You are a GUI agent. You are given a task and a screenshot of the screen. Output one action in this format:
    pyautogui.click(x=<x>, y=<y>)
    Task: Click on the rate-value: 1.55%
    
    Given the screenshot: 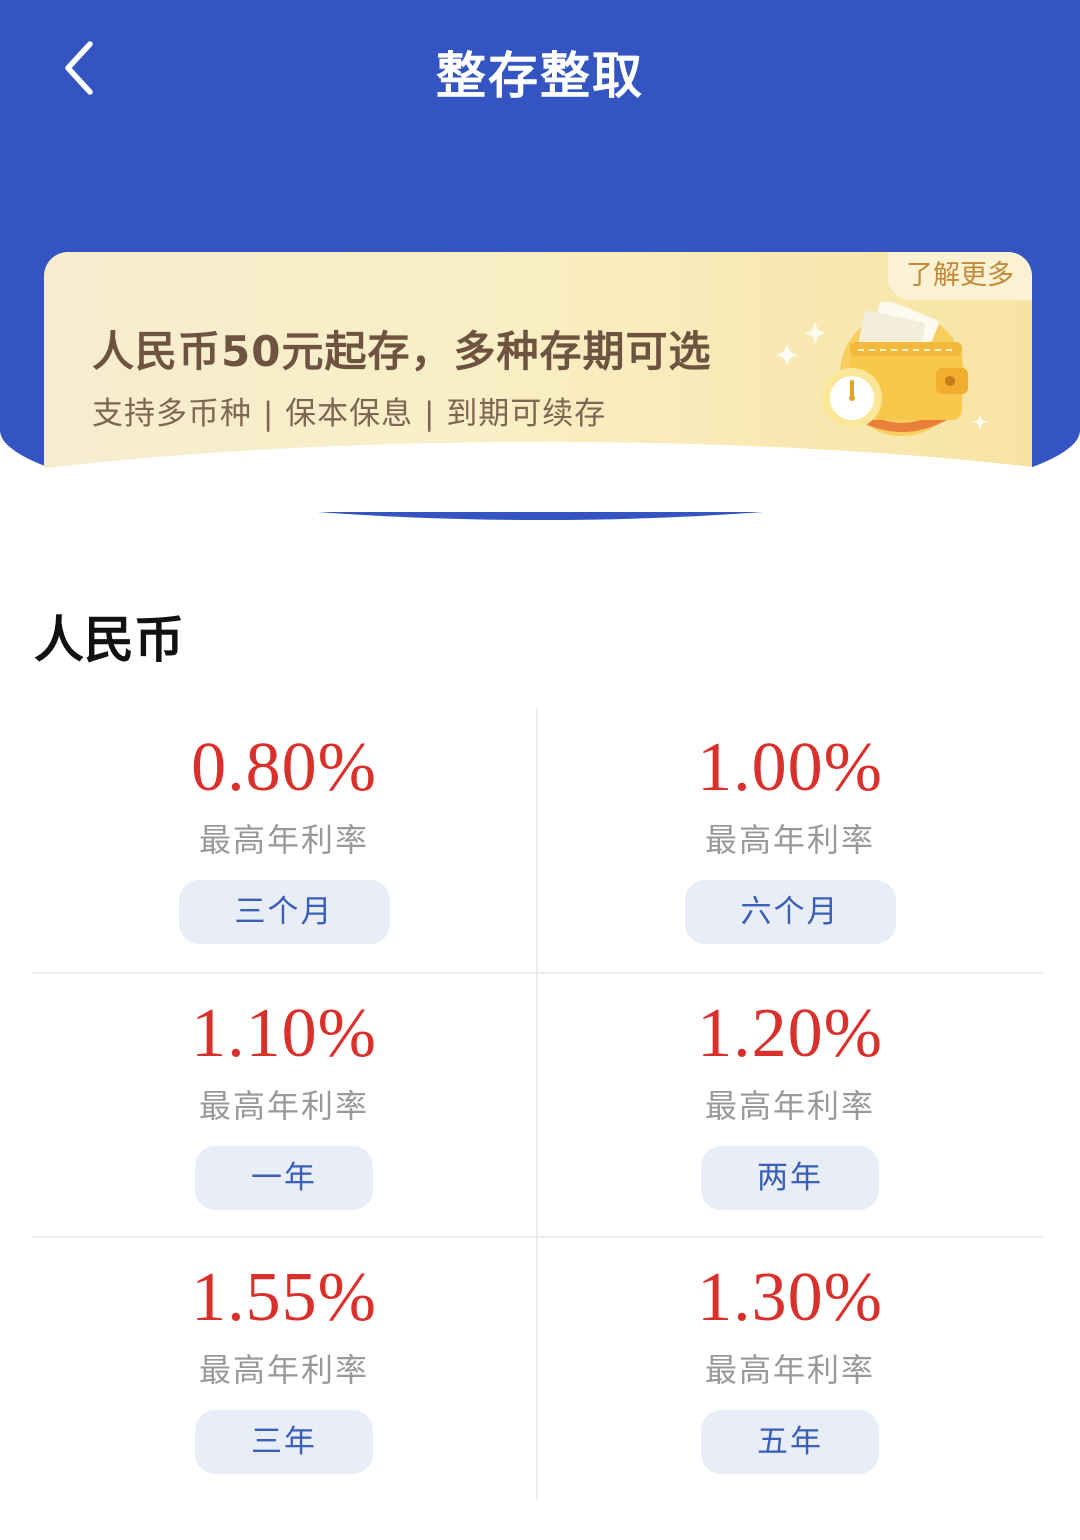 What is the action you would take?
    pyautogui.click(x=284, y=1297)
    